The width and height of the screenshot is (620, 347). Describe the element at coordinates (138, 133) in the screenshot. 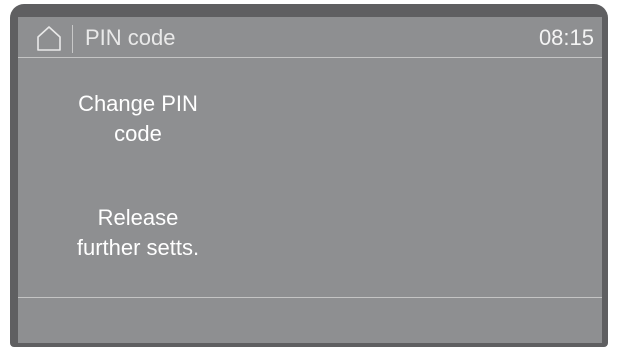

I see `menu-item-label-line2: code` at that location.